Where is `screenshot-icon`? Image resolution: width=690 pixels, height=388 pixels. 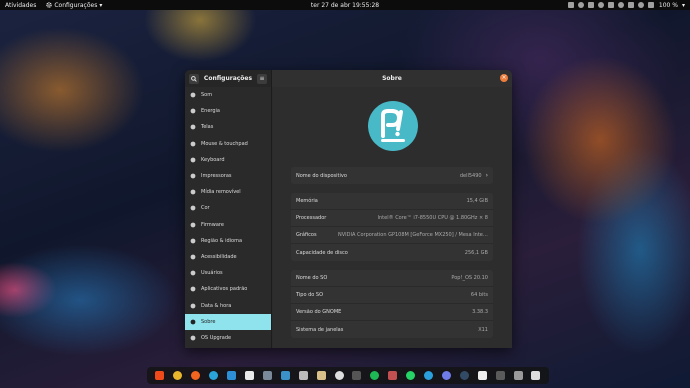 screenshot-icon is located at coordinates (285, 375).